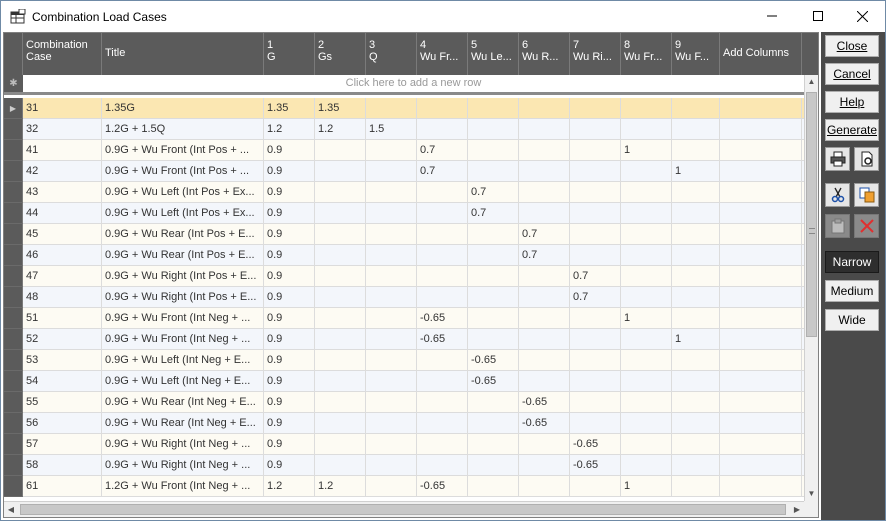  I want to click on new-row-prompt: Click here to add a new row, so click(413, 83).